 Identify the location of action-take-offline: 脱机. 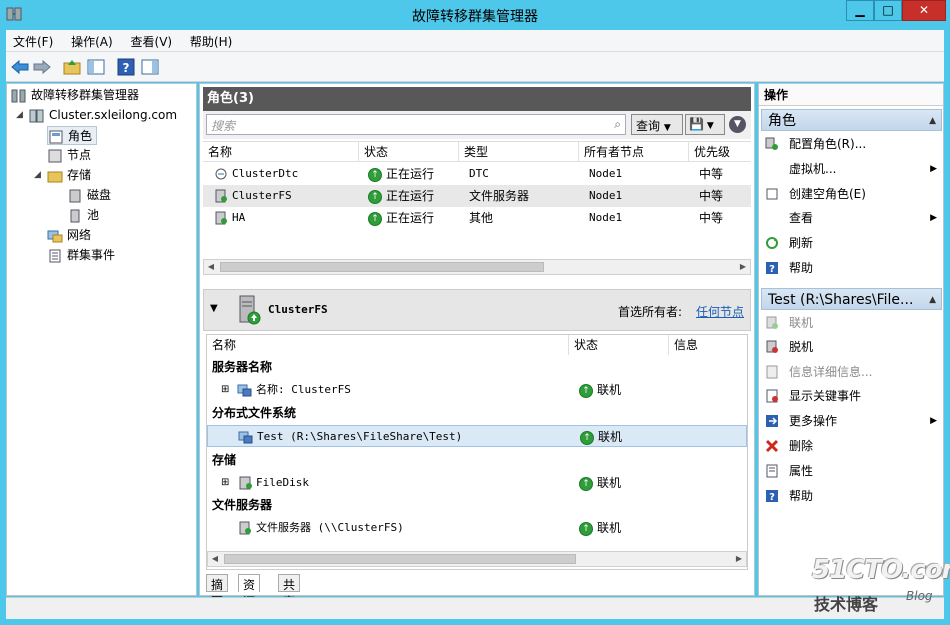
(852, 347).